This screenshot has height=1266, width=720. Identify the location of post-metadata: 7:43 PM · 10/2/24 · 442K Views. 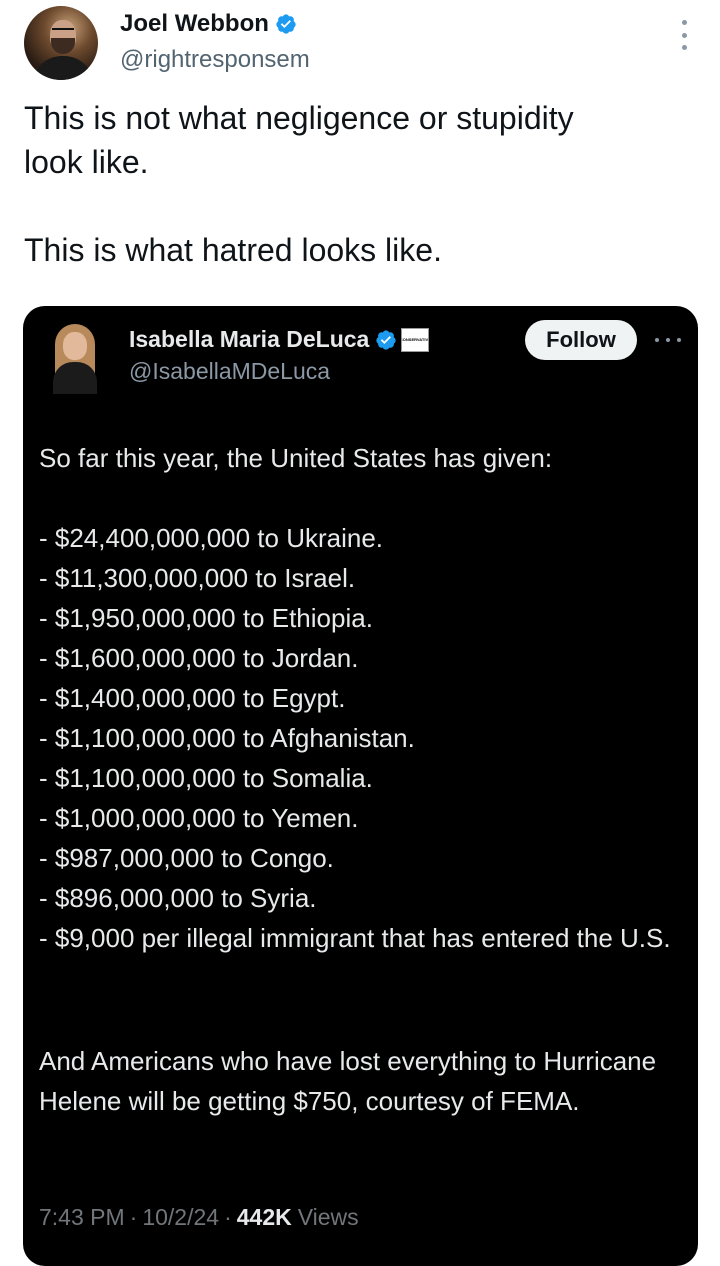
(199, 1217).